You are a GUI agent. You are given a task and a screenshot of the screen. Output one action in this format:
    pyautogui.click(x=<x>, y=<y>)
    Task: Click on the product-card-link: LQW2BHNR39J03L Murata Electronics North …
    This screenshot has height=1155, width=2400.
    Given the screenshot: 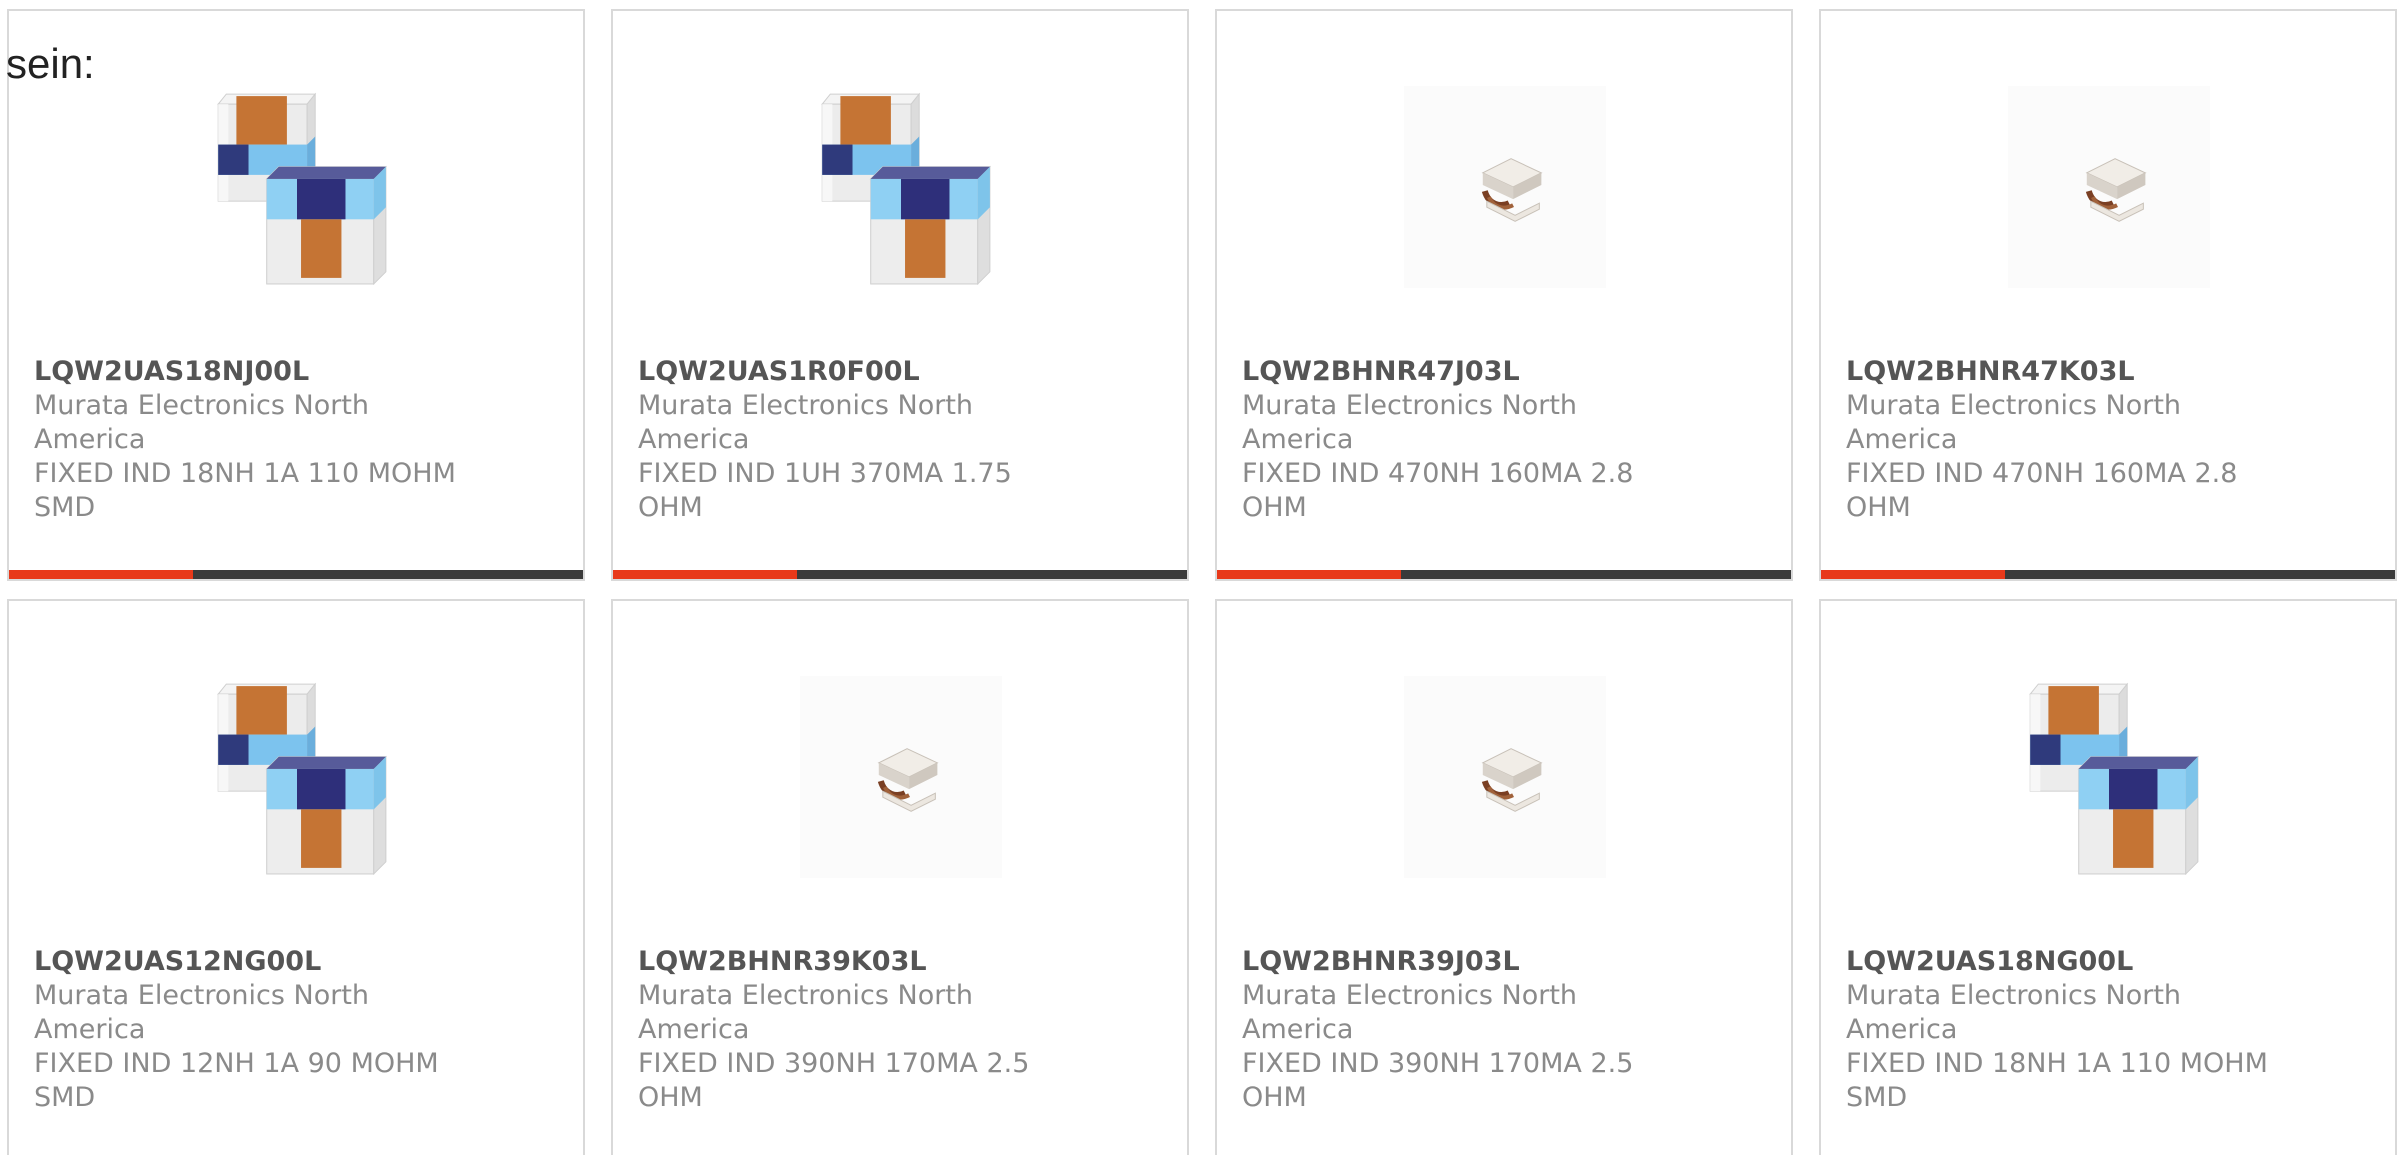 What is the action you would take?
    pyautogui.click(x=1504, y=878)
    